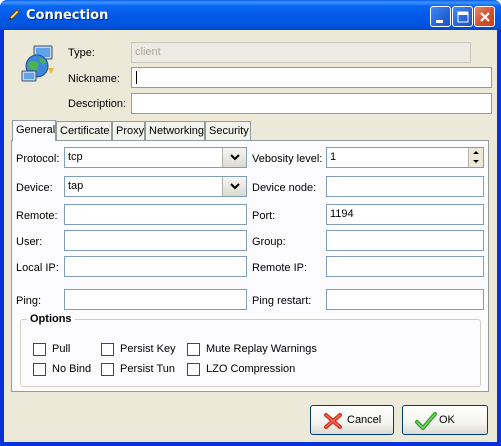 The height and width of the screenshot is (446, 501). I want to click on device-node-label: Device node:, so click(284, 188).